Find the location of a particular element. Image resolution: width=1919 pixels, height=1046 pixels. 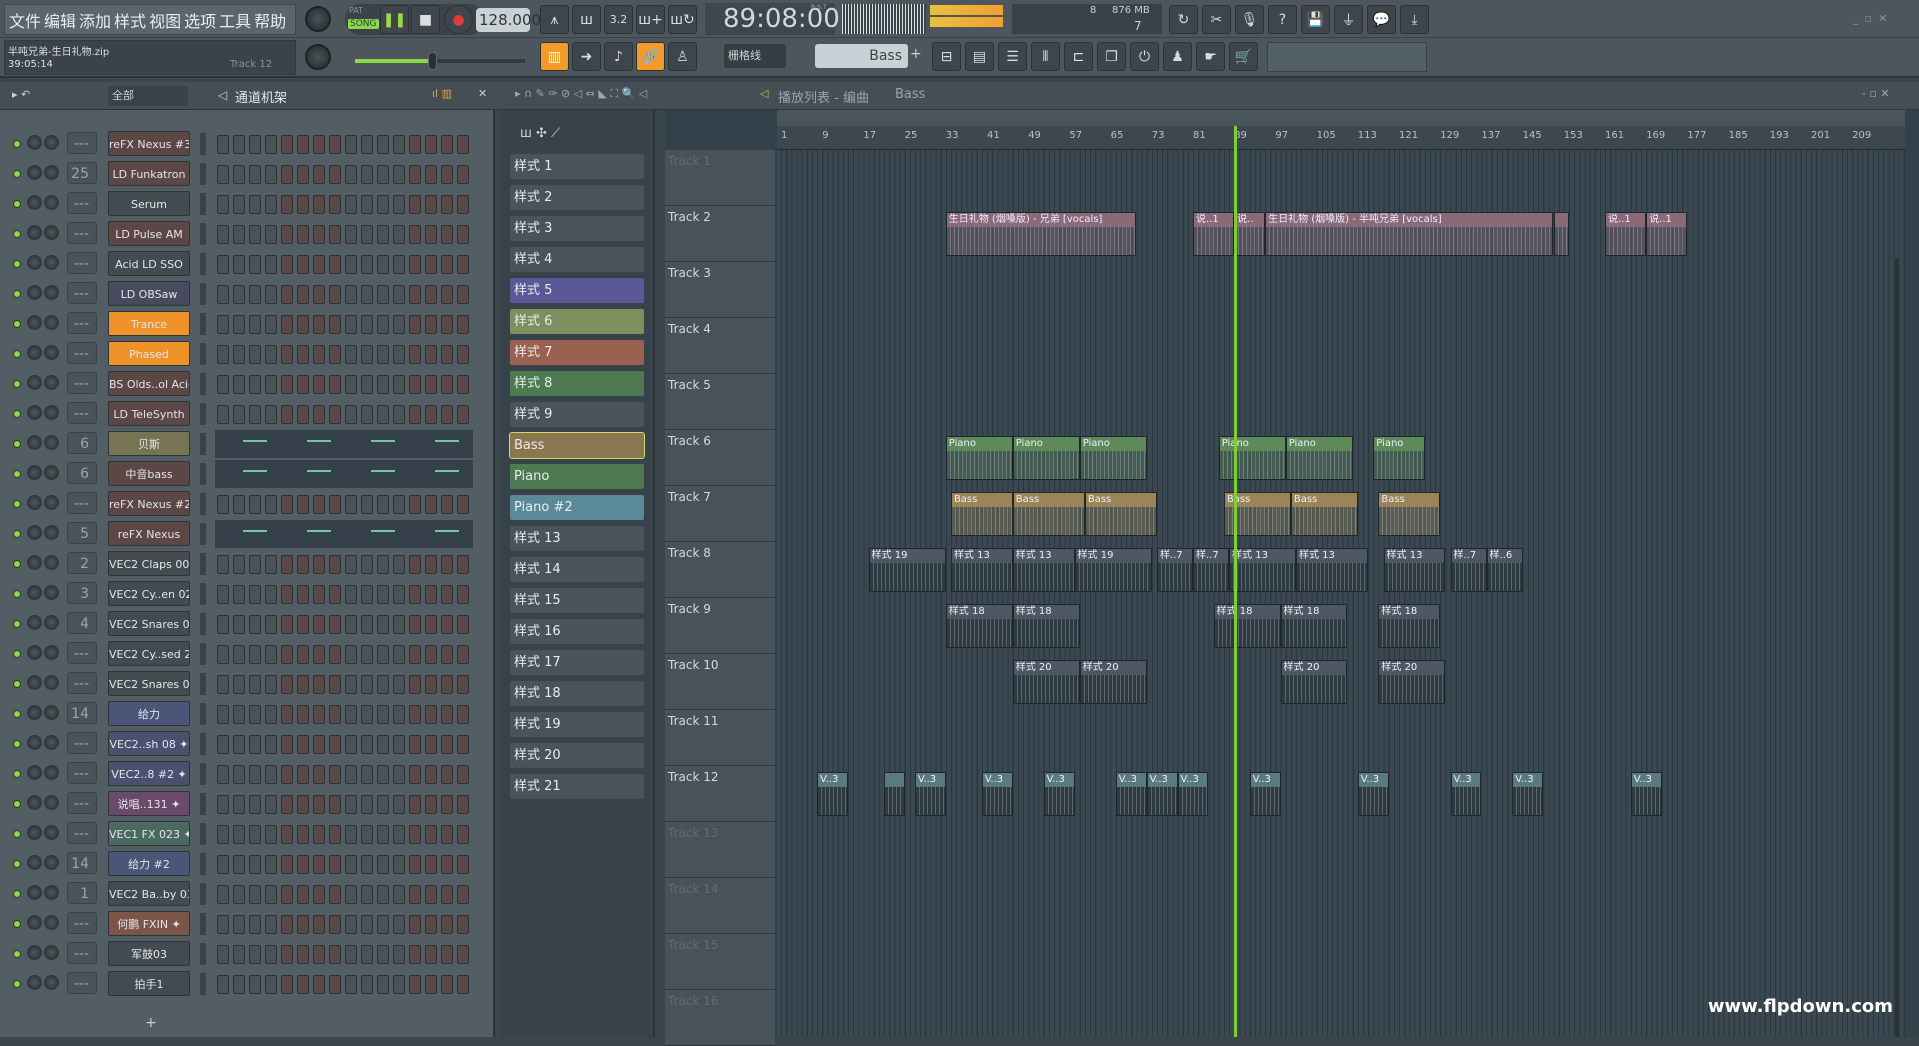

pattern-item: 样式 14 is located at coordinates (577, 569).